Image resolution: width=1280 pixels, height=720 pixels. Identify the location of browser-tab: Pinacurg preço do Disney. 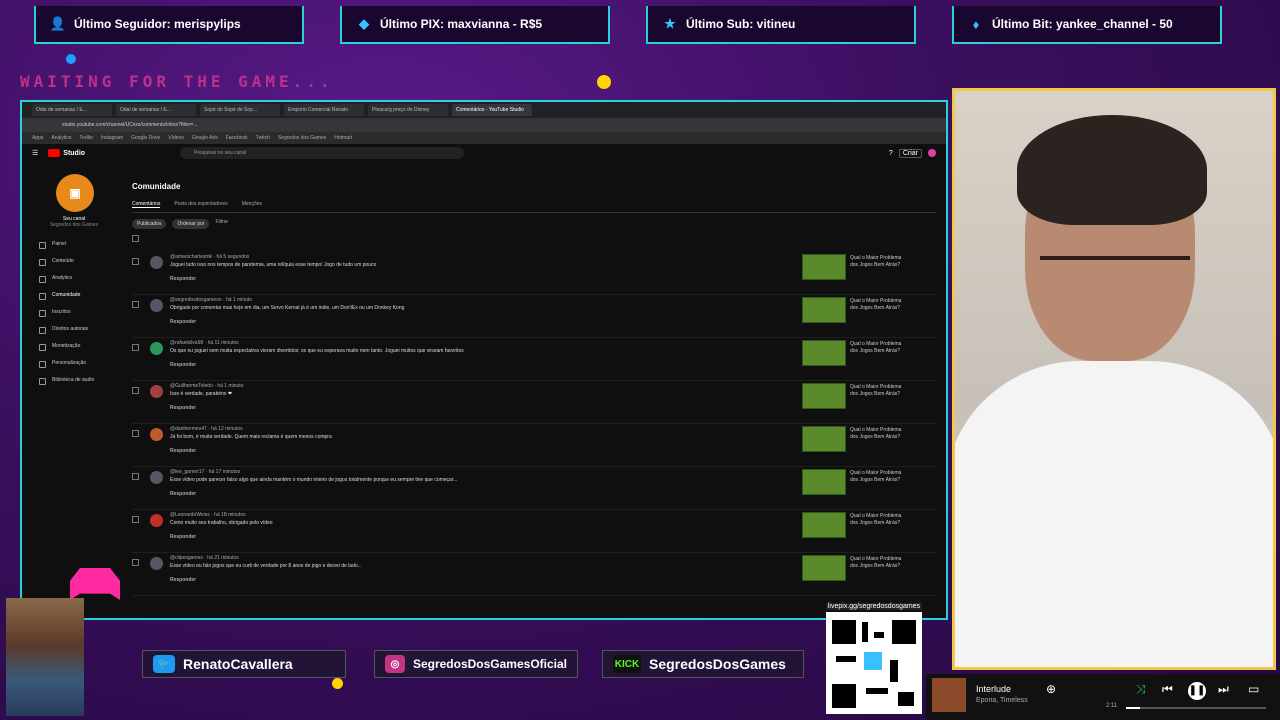
(408, 110).